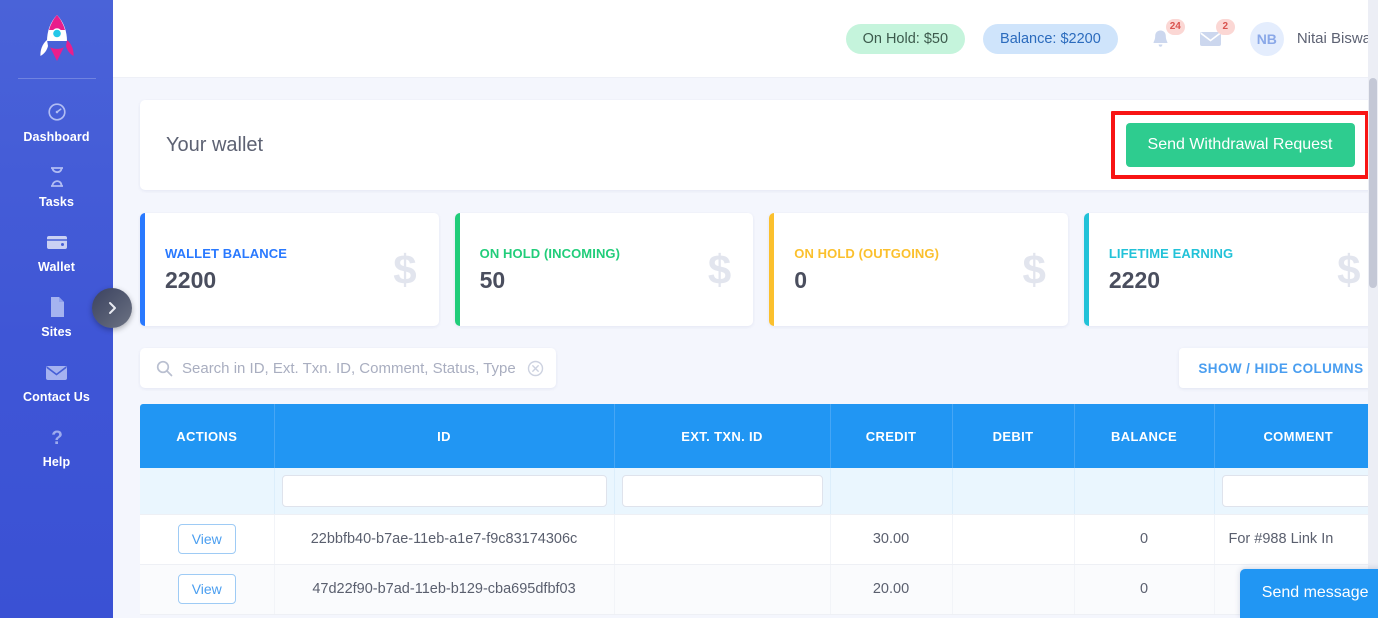  What do you see at coordinates (56, 186) in the screenshot?
I see `sidebar-item-tasks: Tasks` at bounding box center [56, 186].